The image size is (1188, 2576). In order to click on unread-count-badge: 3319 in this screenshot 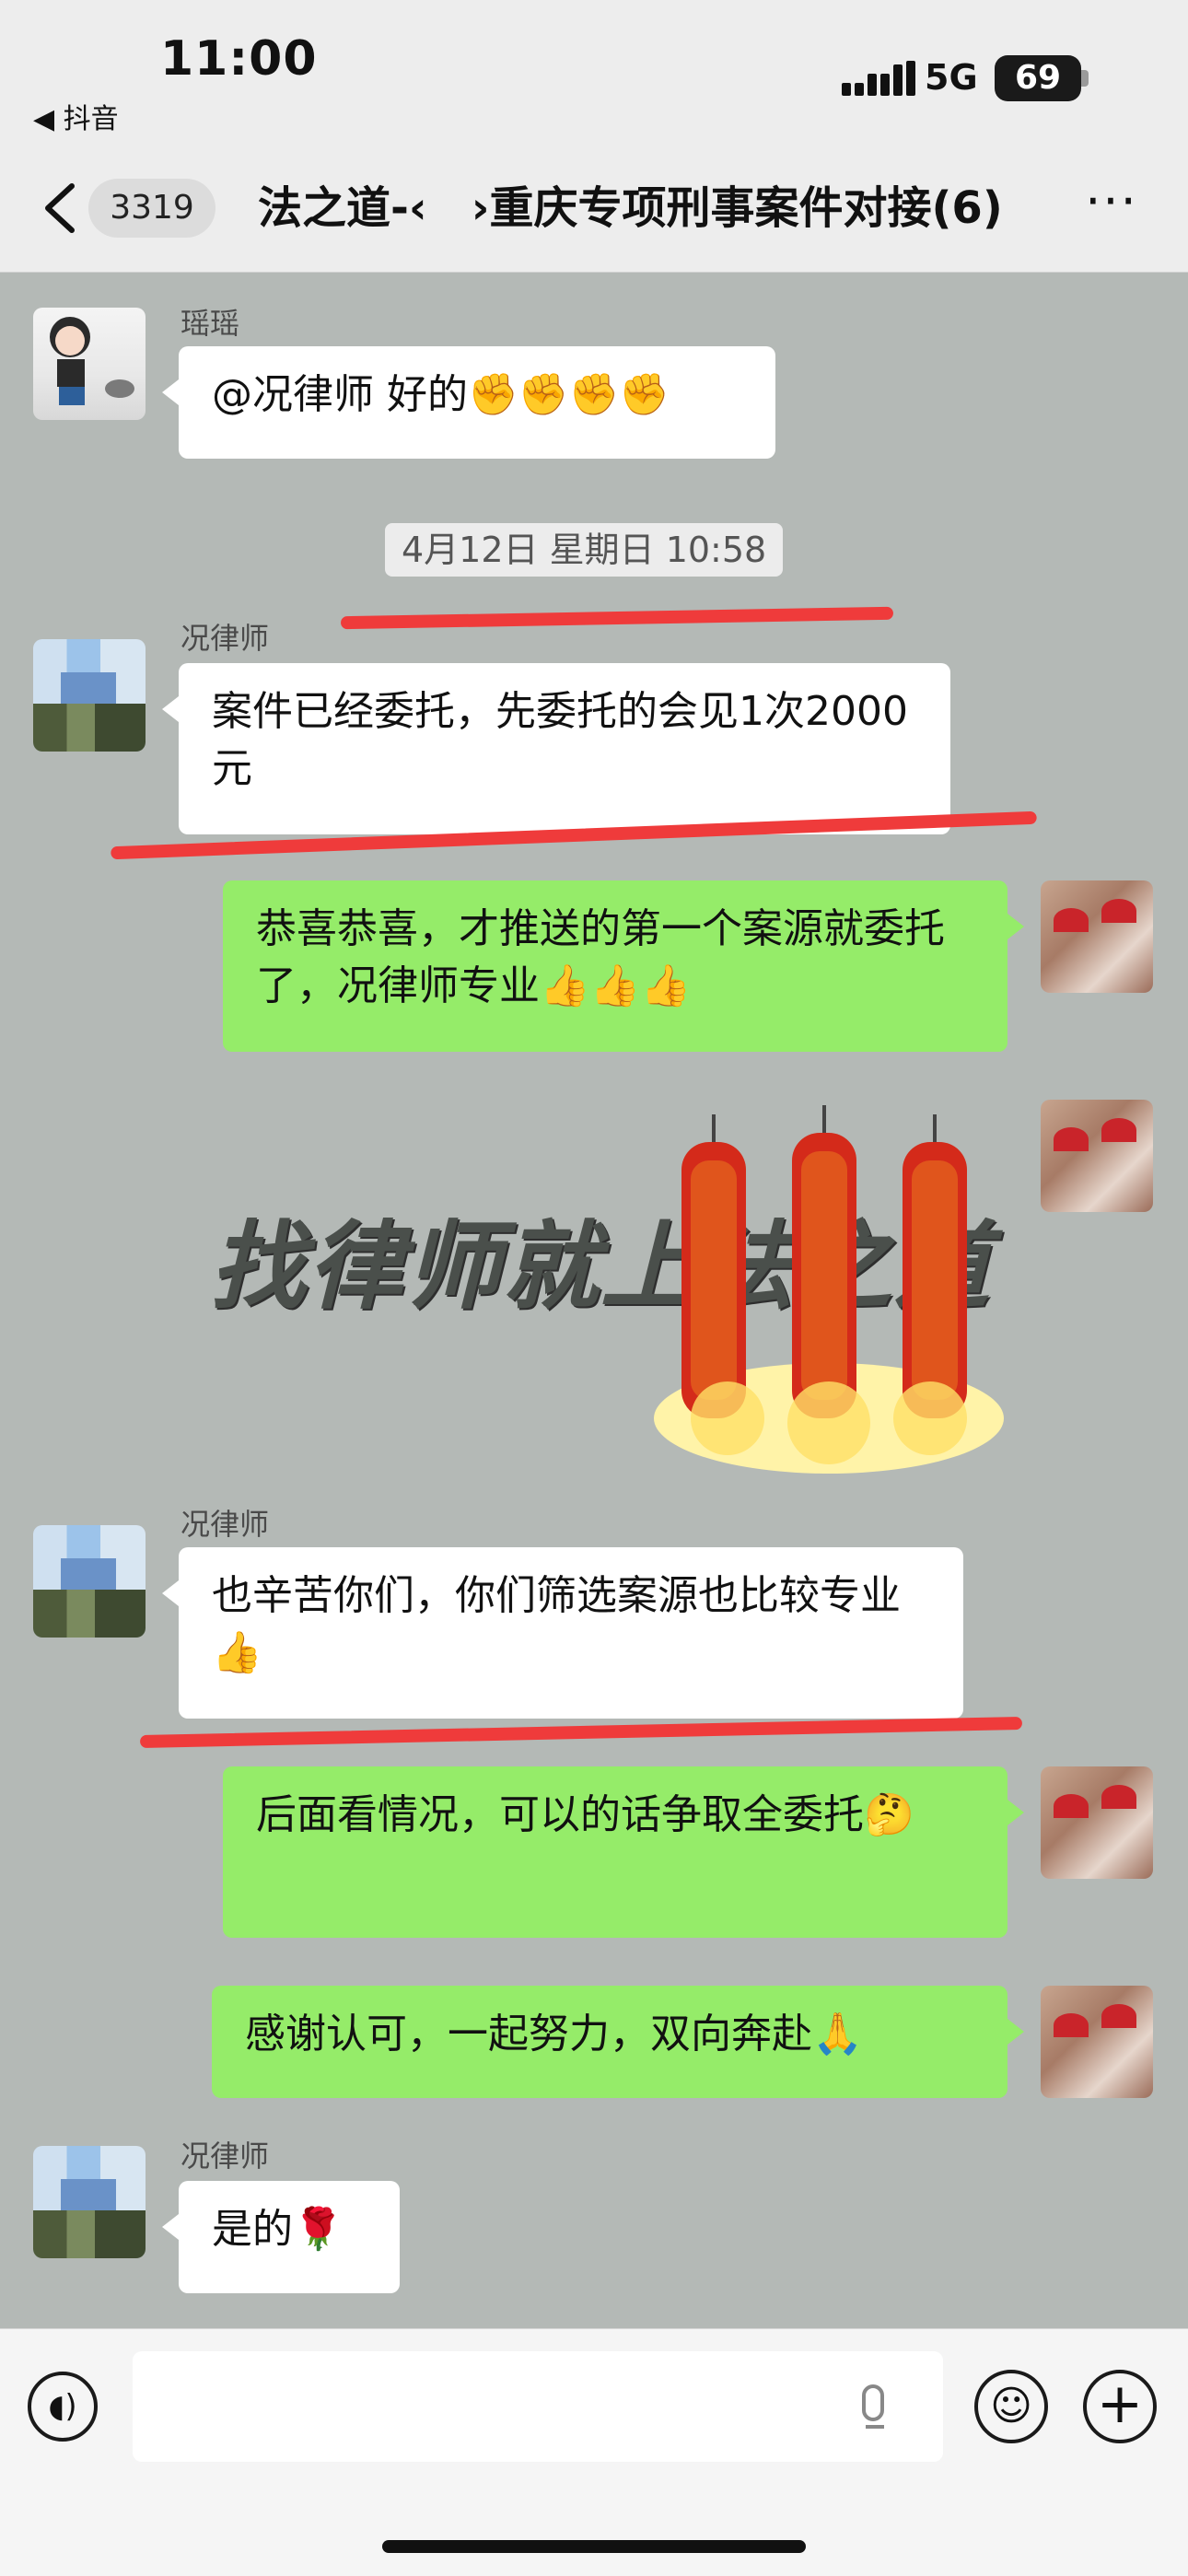, I will do `click(151, 208)`.